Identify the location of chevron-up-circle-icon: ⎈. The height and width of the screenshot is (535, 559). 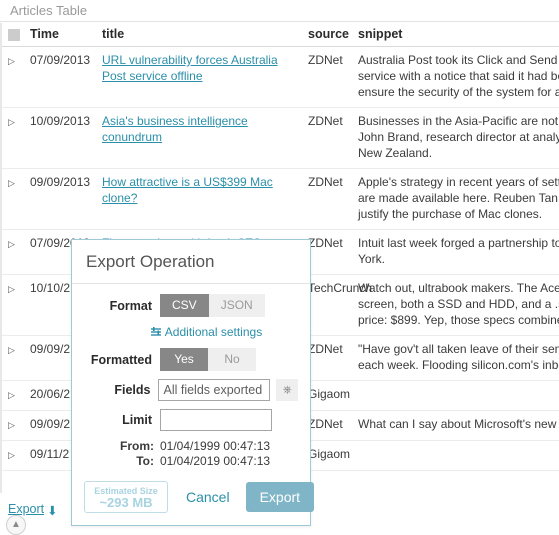
(287, 390).